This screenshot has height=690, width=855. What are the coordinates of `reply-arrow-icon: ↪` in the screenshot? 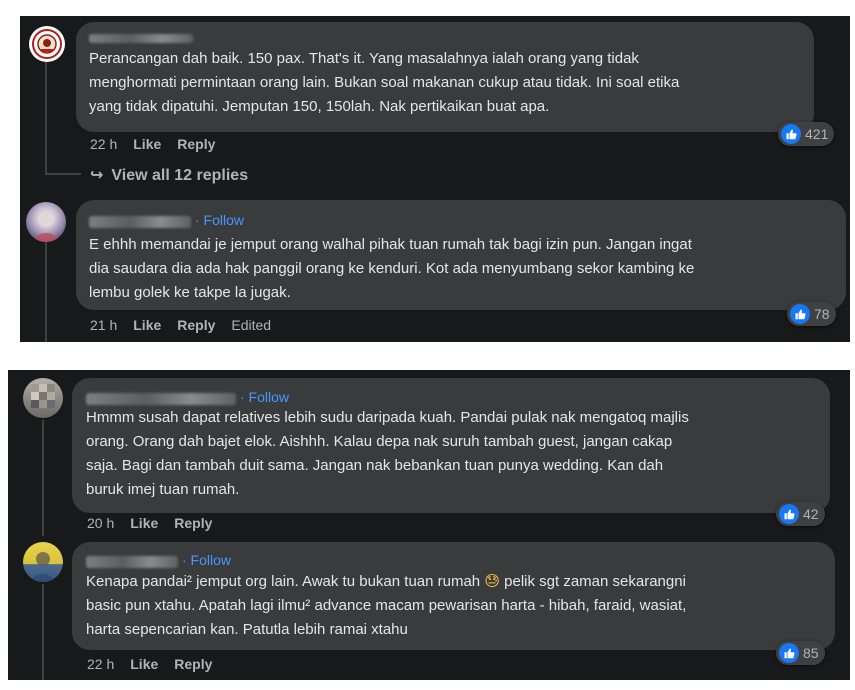 It's located at (97, 175).